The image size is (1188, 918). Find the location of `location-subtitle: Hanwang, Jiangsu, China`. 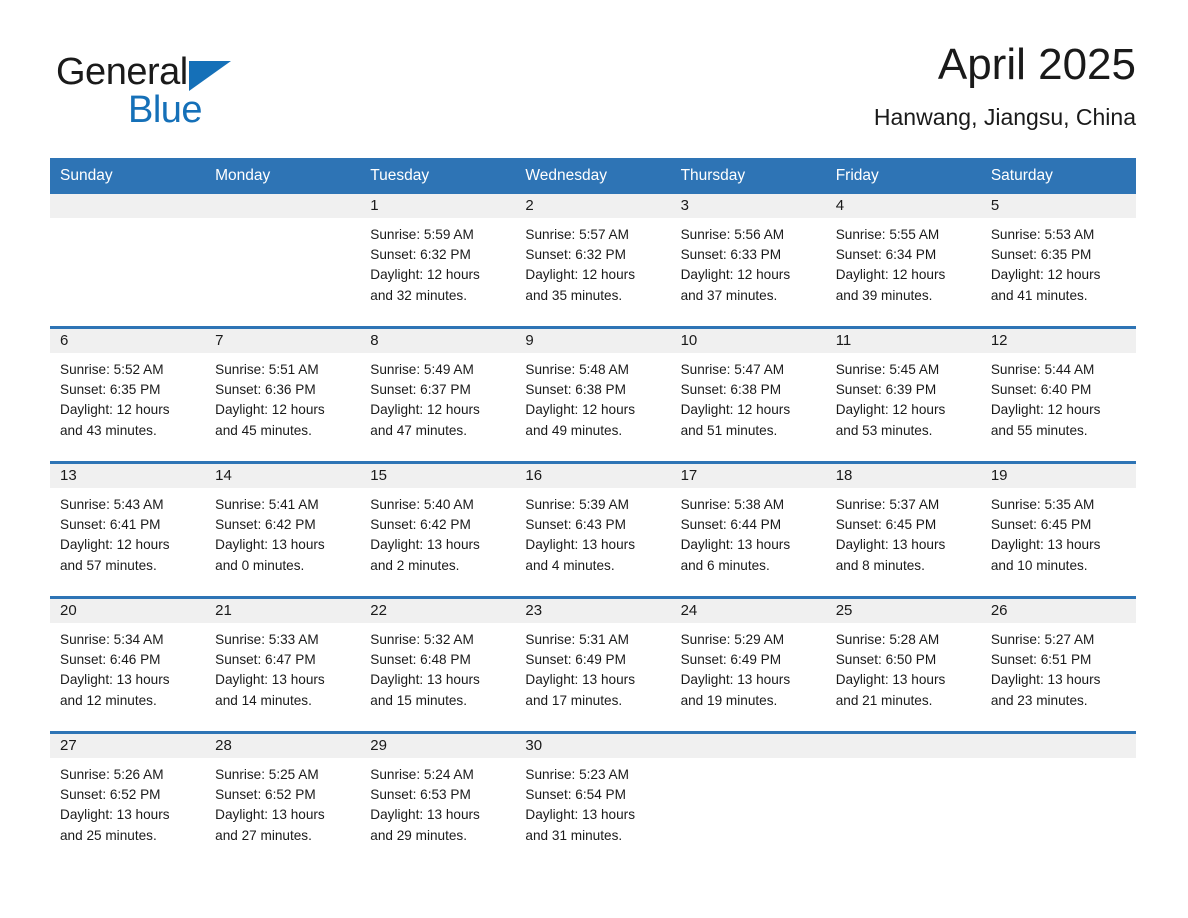

location-subtitle: Hanwang, Jiangsu, China is located at coordinates (1004, 117).